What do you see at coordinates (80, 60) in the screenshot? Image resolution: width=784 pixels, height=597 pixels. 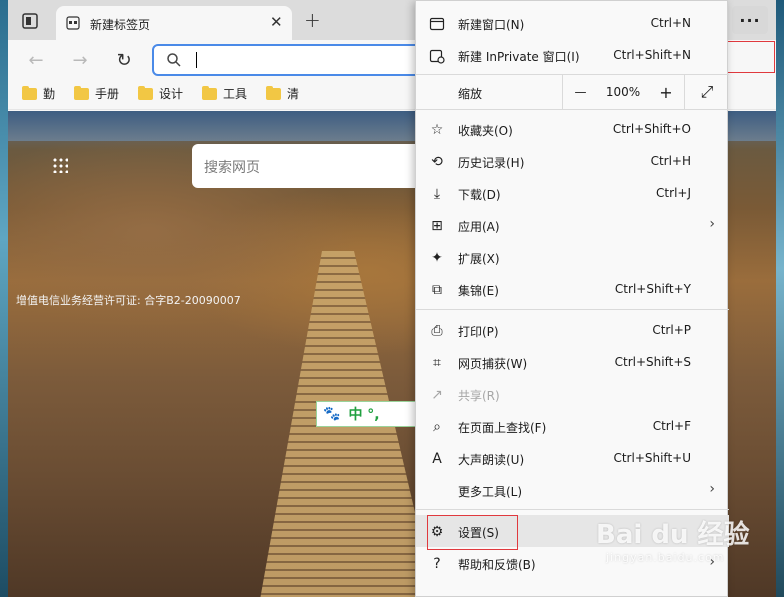 I see `forward-icon: →` at bounding box center [80, 60].